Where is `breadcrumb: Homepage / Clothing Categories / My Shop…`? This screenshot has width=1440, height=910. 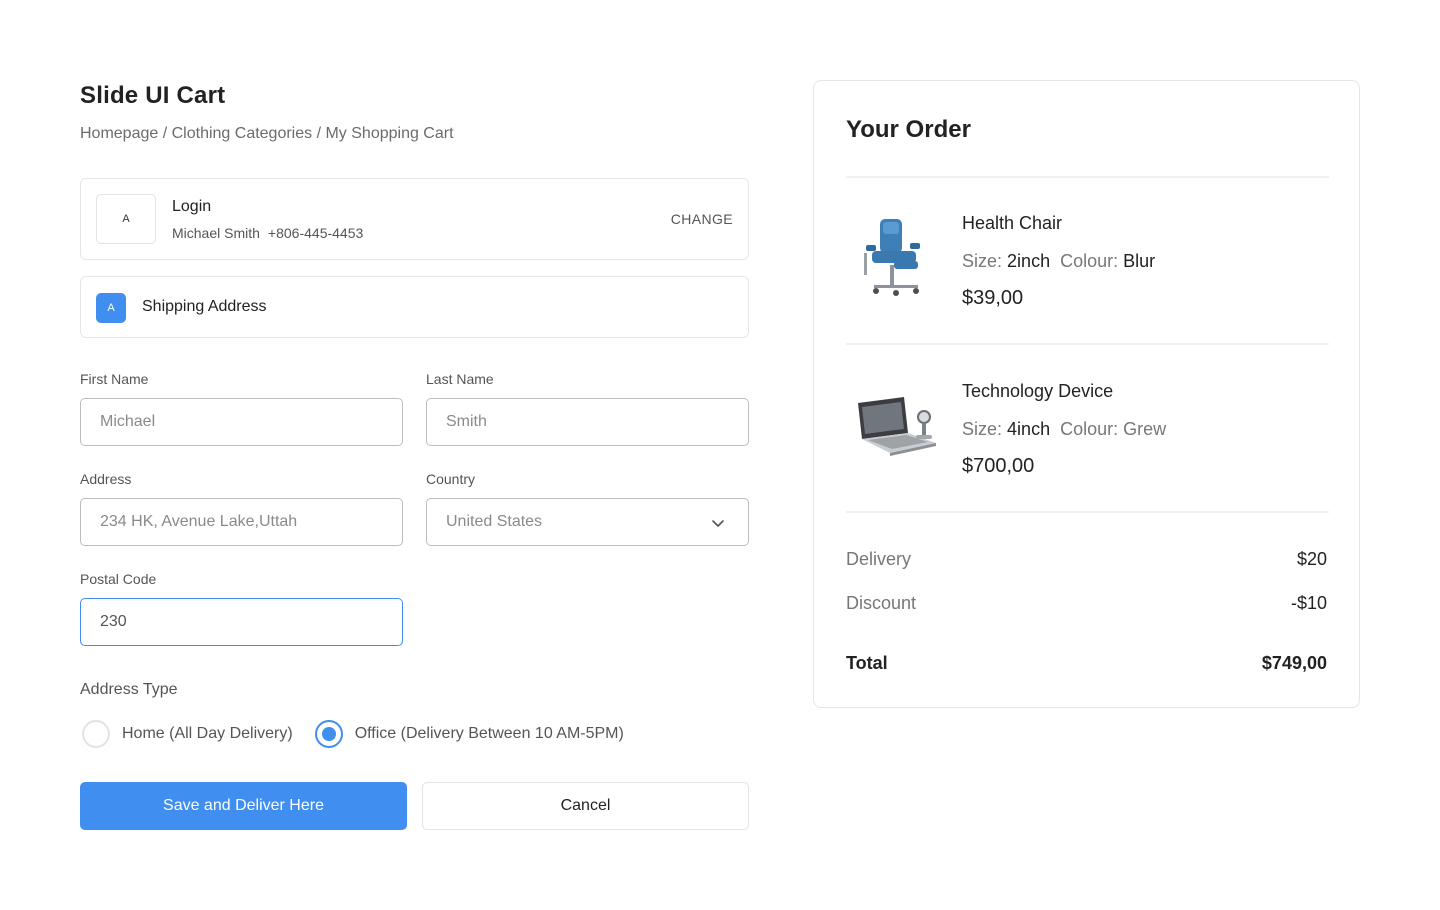
breadcrumb: Homepage / Clothing Categories / My Shop… is located at coordinates (267, 133).